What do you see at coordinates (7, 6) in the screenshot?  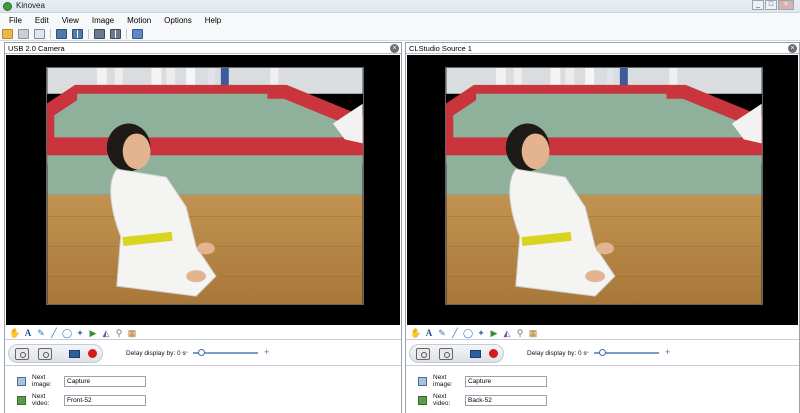 I see `kinovea-logo-icon` at bounding box center [7, 6].